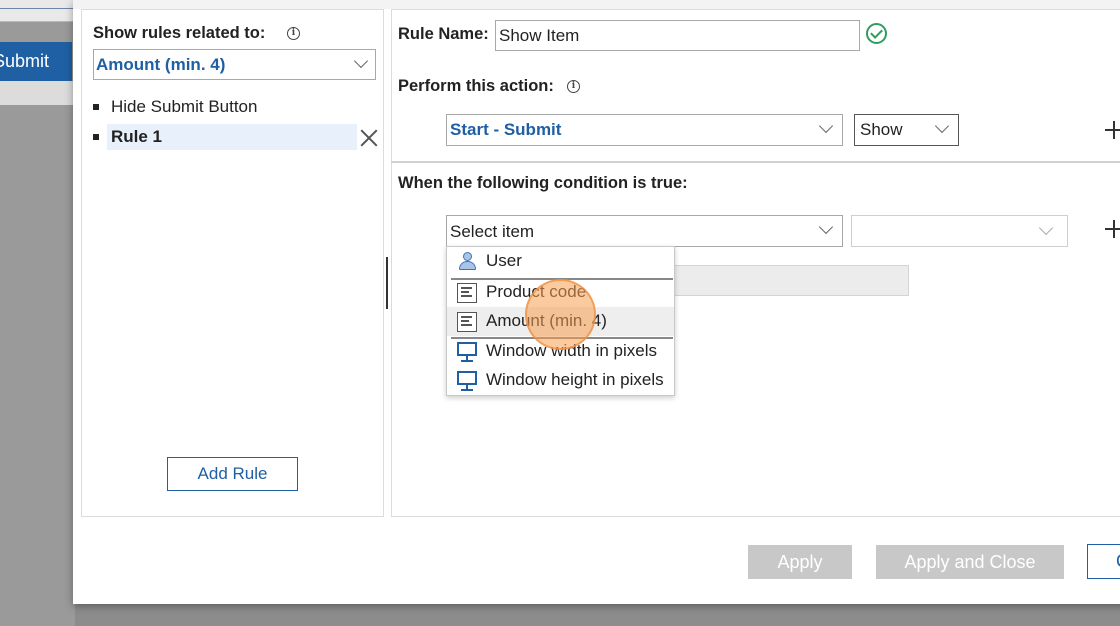  What do you see at coordinates (232, 474) in the screenshot?
I see `add-rule-button: Add Rule` at bounding box center [232, 474].